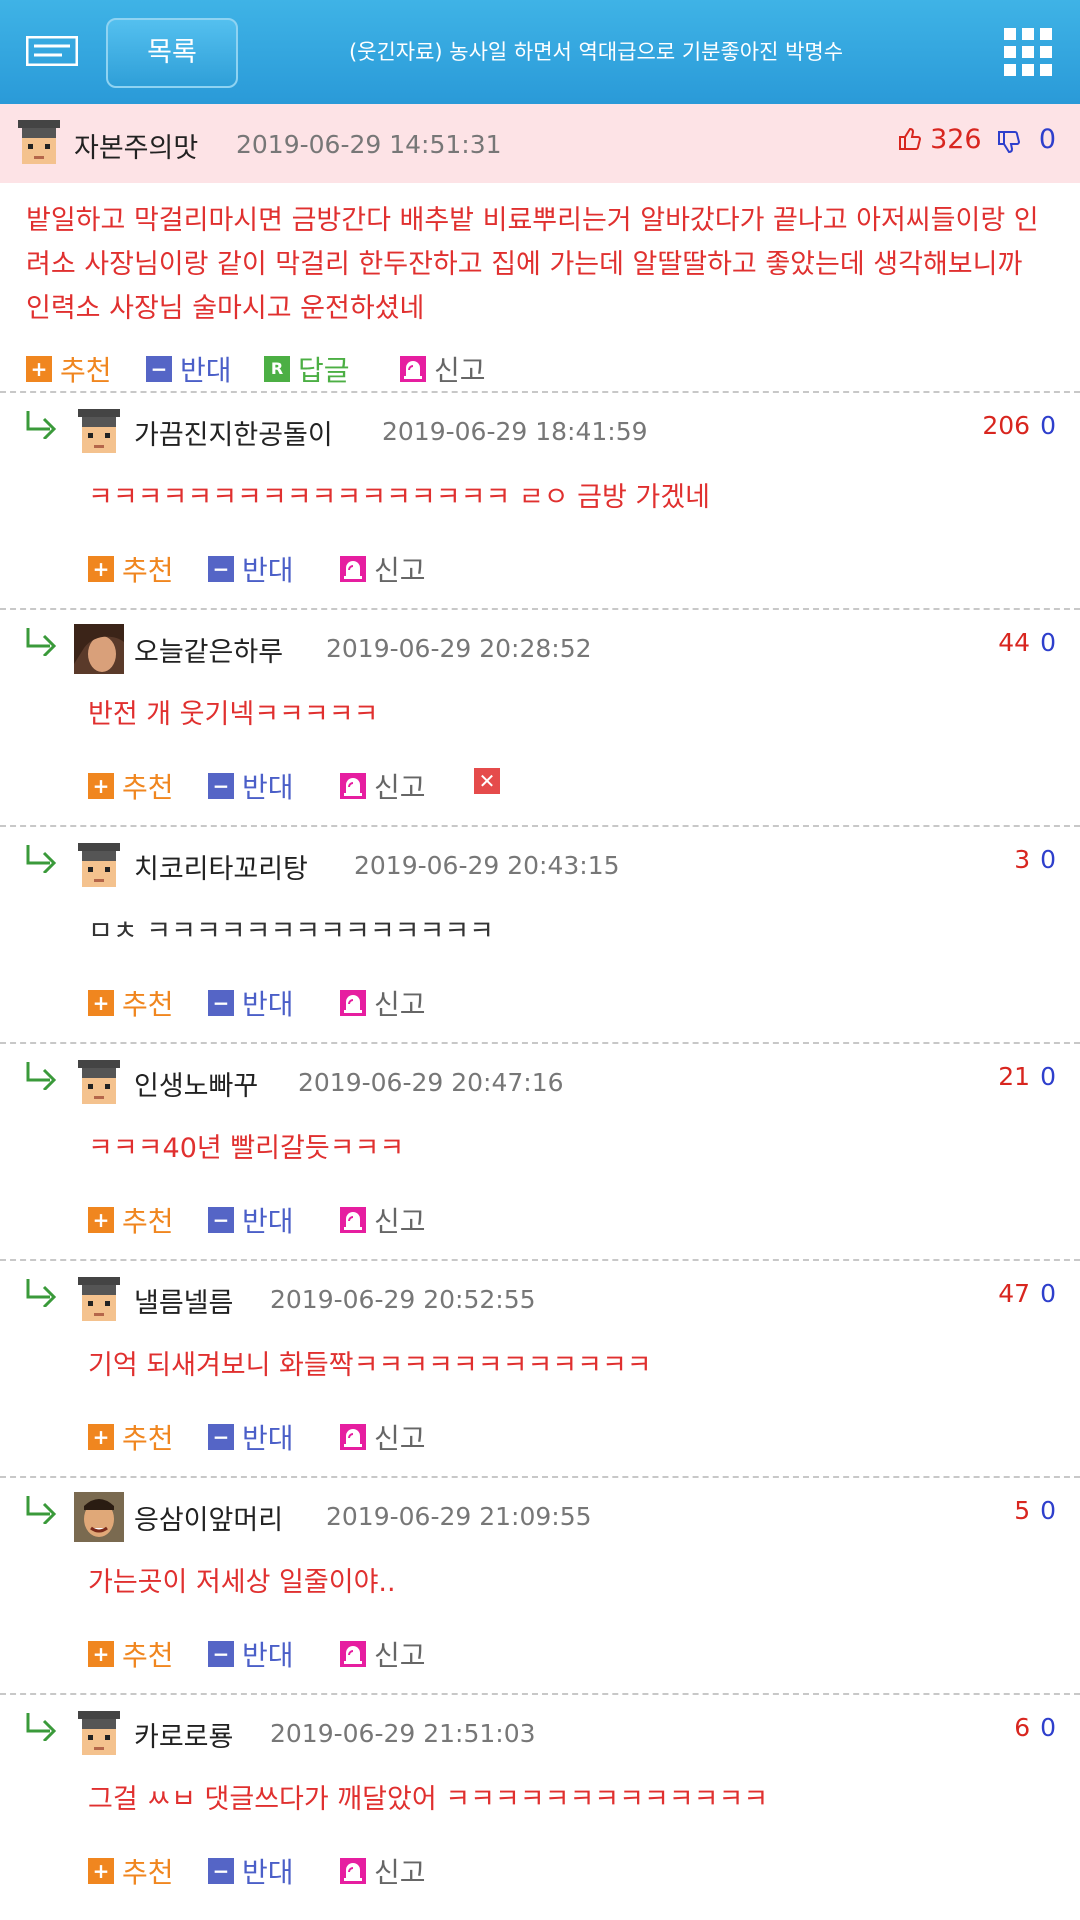 This screenshot has height=1920, width=1080. I want to click on post-actions: + 추천 − 반대 R 답글 신고, so click(540, 366).